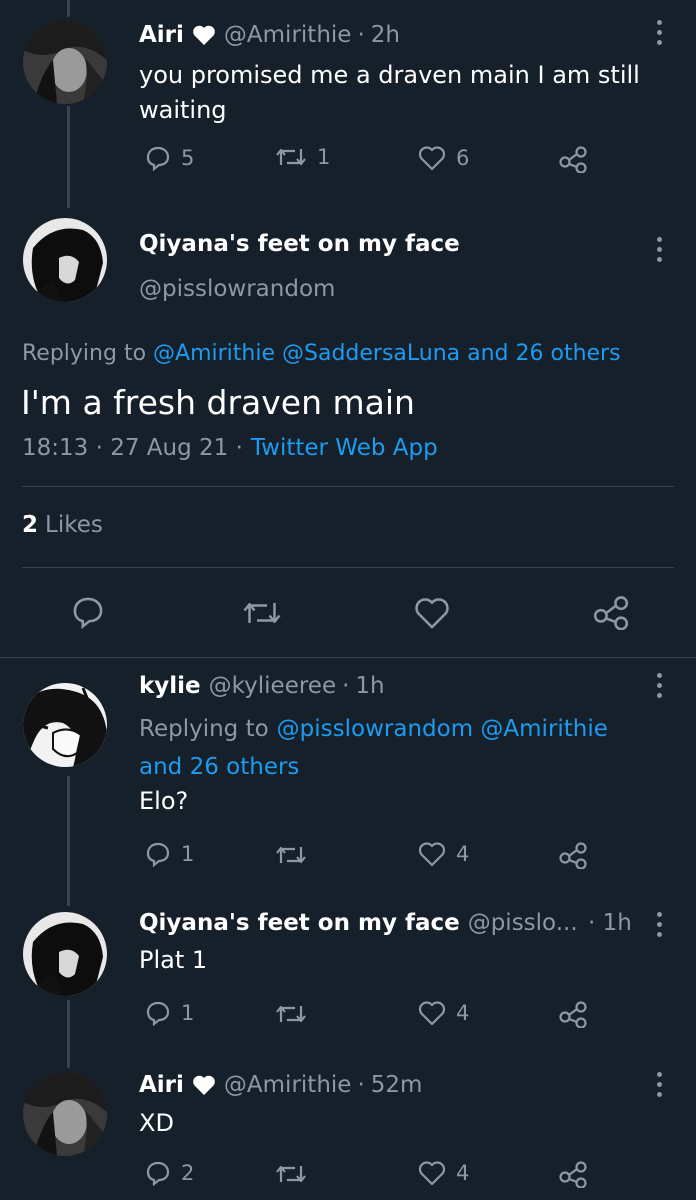  I want to click on handle: @kylieeree, so click(272, 686).